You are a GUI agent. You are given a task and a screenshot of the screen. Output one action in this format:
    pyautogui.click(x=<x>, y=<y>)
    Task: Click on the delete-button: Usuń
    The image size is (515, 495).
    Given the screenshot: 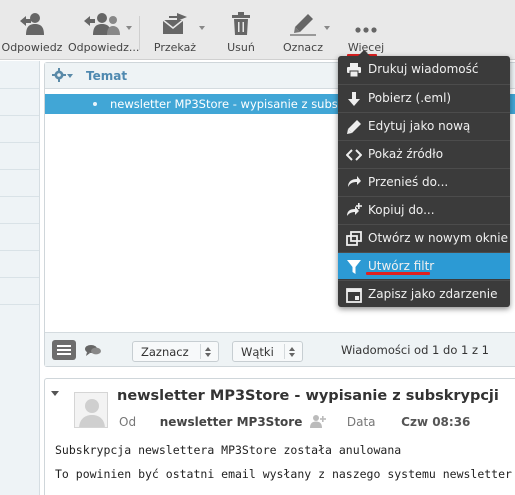 What is the action you would take?
    pyautogui.click(x=241, y=30)
    